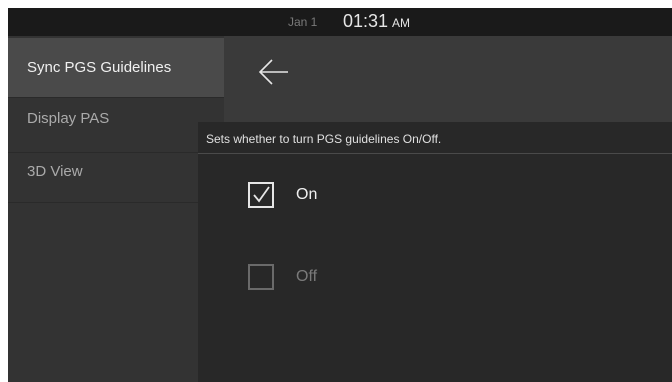 The height and width of the screenshot is (382, 672). I want to click on checkbox-checked, so click(261, 195).